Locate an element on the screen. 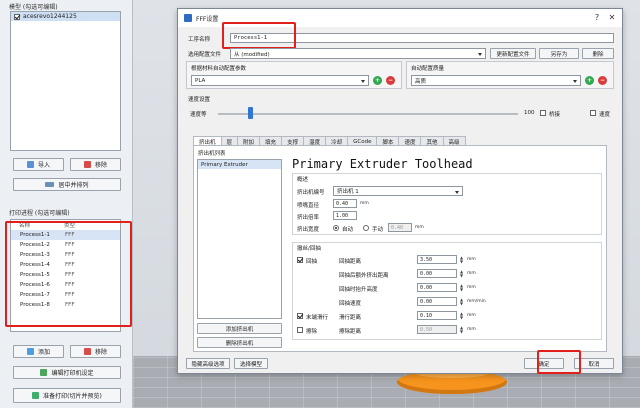  width-auto-radio is located at coordinates (336, 228).